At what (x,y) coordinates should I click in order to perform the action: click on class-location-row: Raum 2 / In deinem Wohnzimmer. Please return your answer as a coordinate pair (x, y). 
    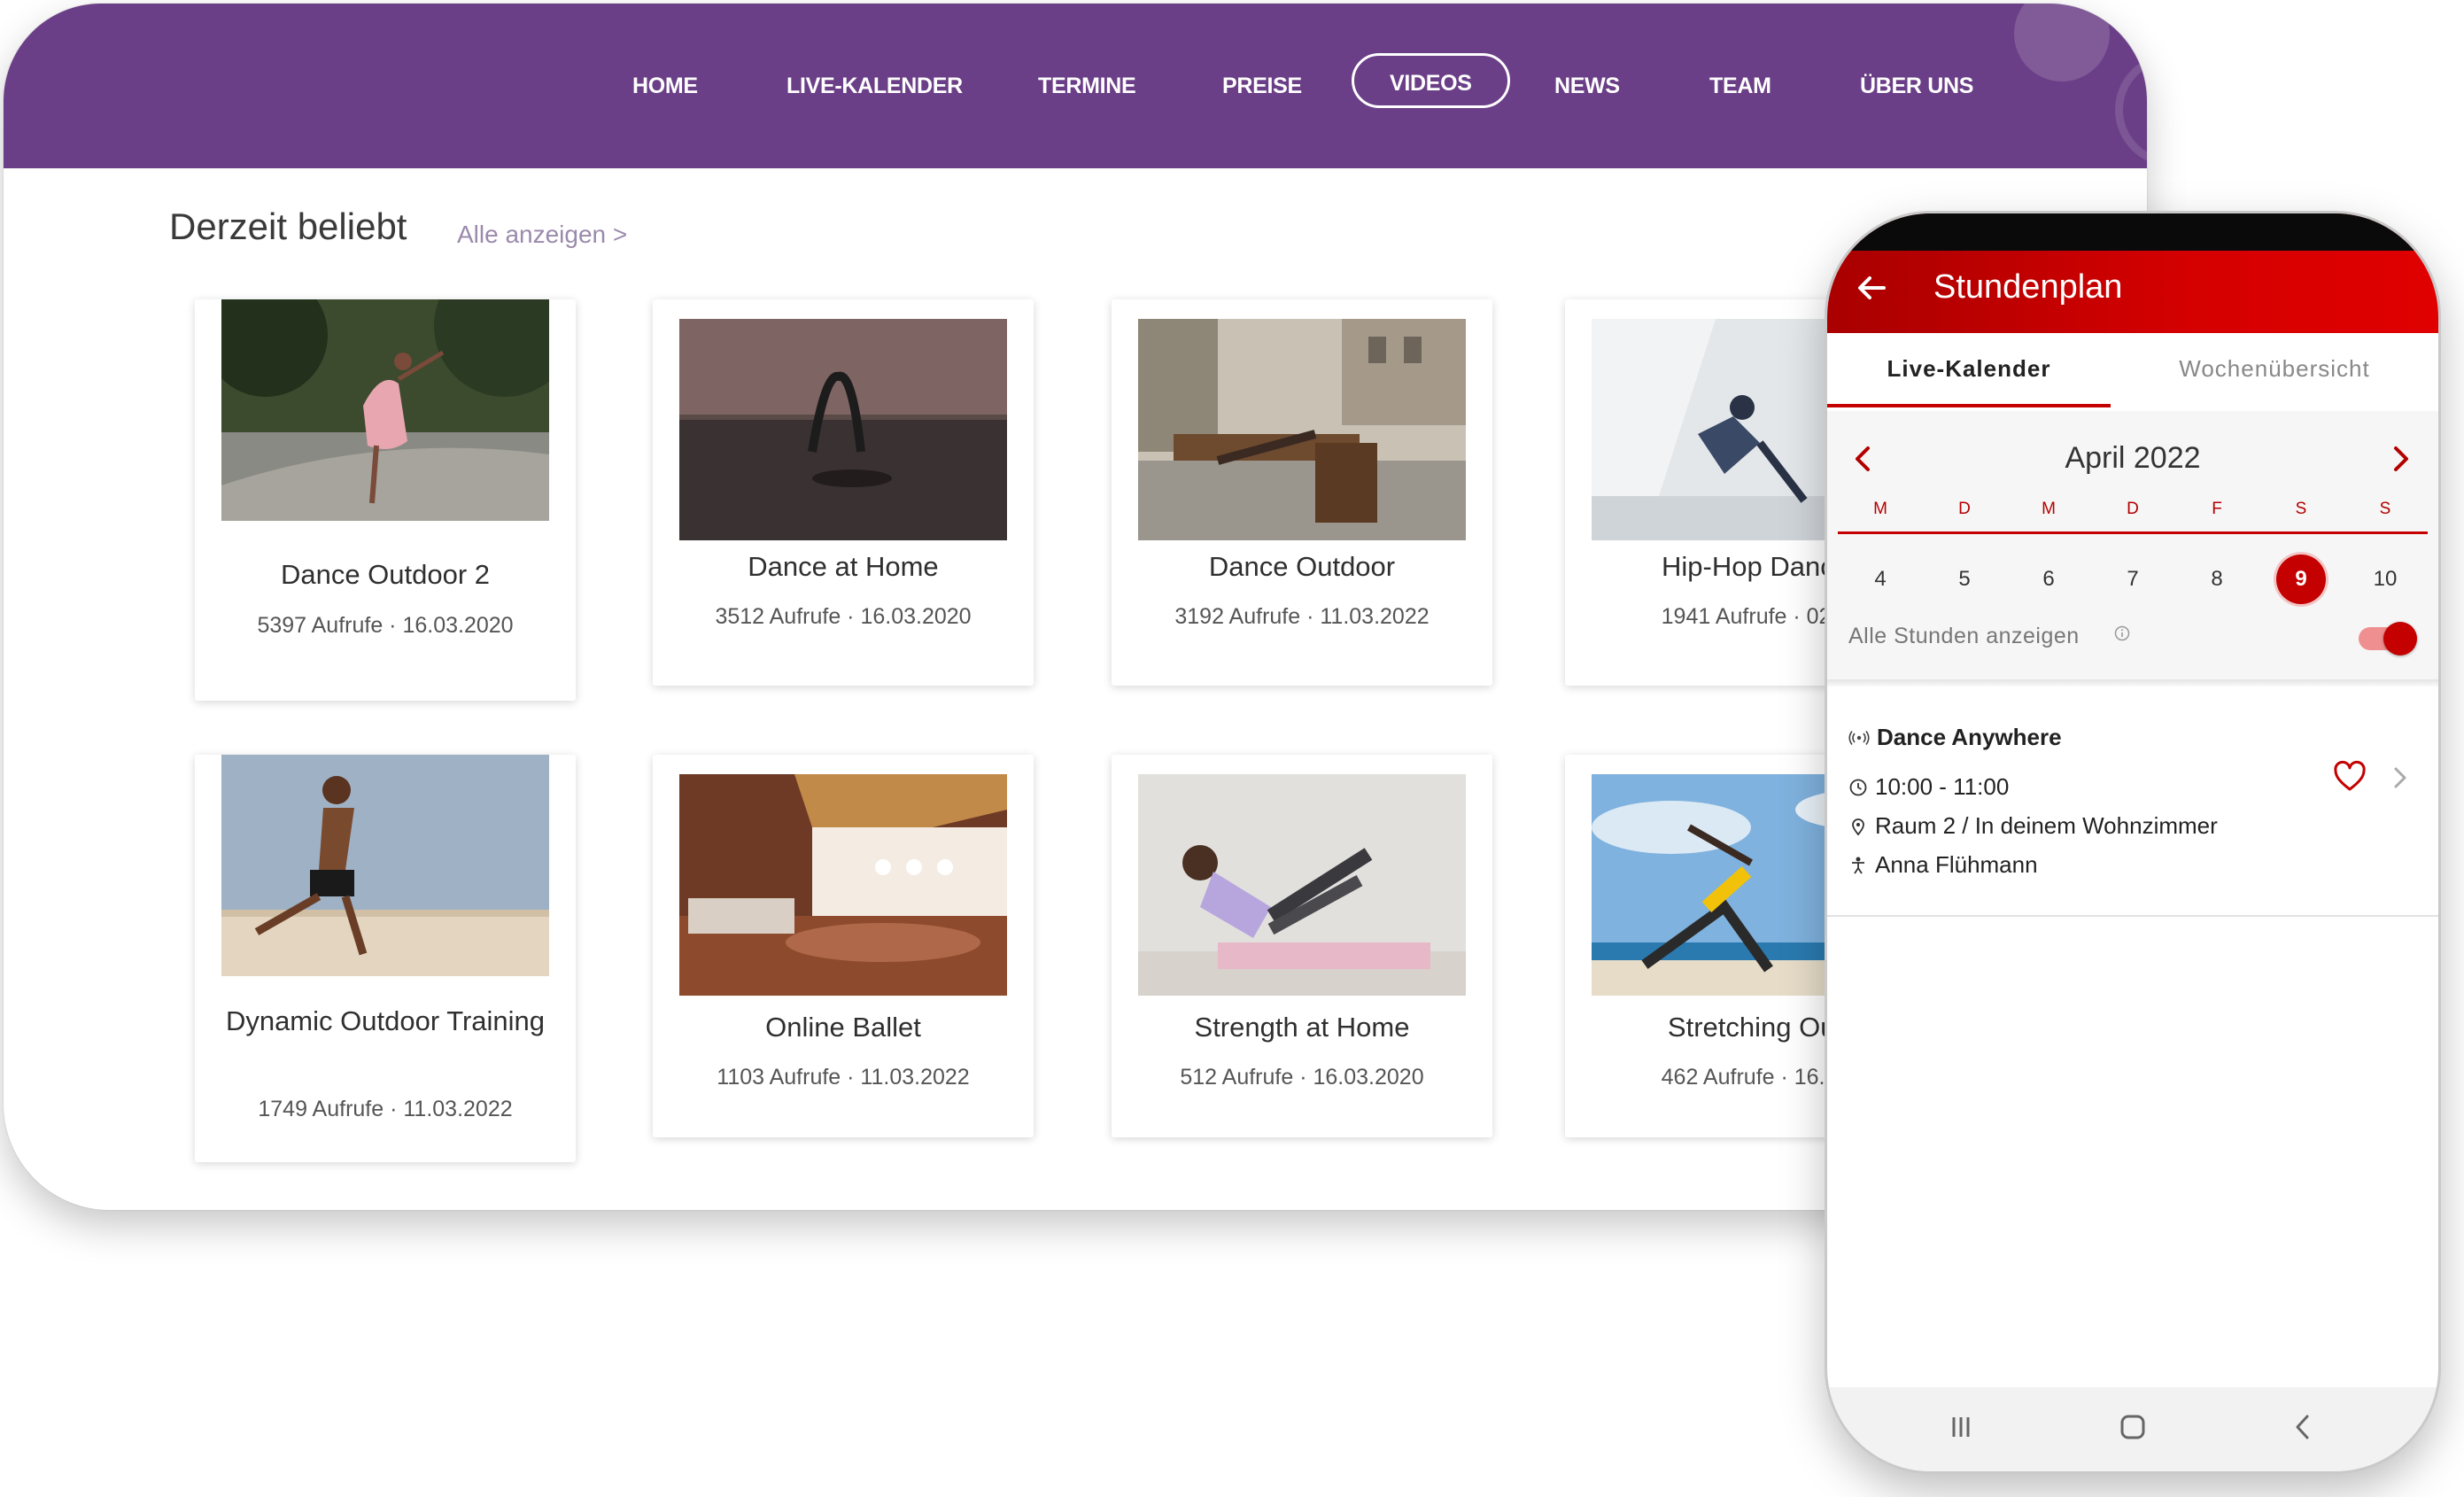
    Looking at the image, I should click on (2033, 826).